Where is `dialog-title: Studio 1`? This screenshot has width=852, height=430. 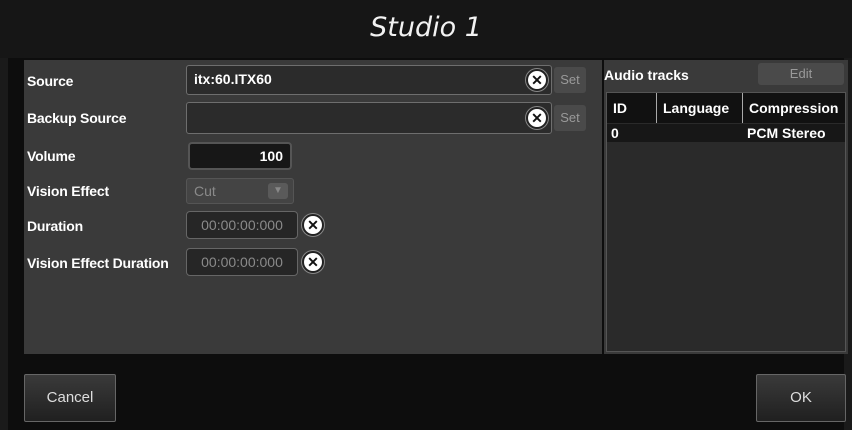
dialog-title: Studio 1 is located at coordinates (426, 27).